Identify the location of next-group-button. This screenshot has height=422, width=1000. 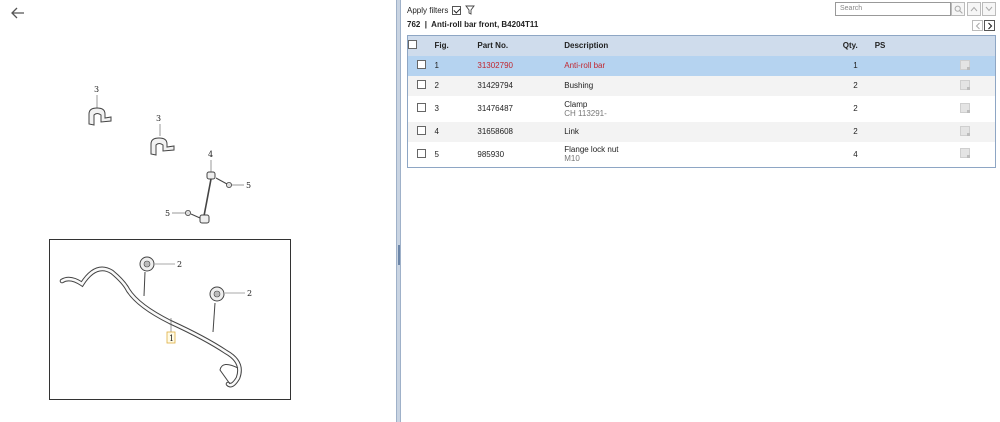
(989, 25).